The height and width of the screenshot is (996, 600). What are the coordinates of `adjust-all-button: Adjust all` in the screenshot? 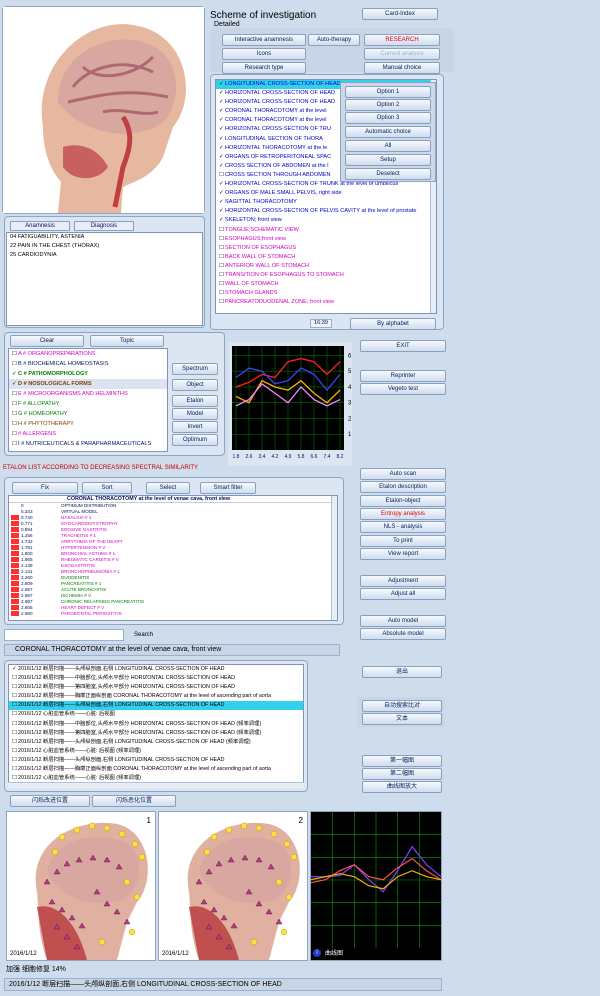 It's located at (403, 594).